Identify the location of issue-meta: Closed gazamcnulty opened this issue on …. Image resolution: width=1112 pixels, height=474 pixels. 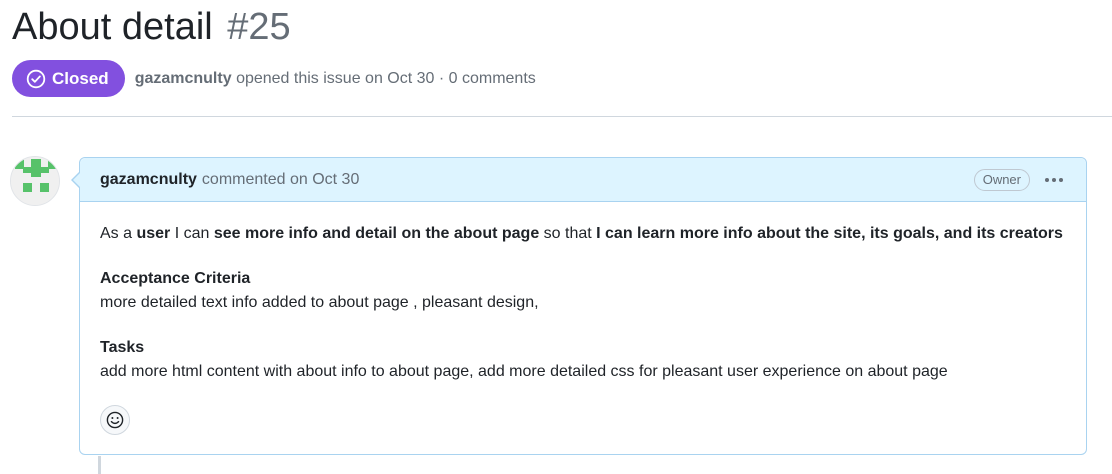
(274, 78).